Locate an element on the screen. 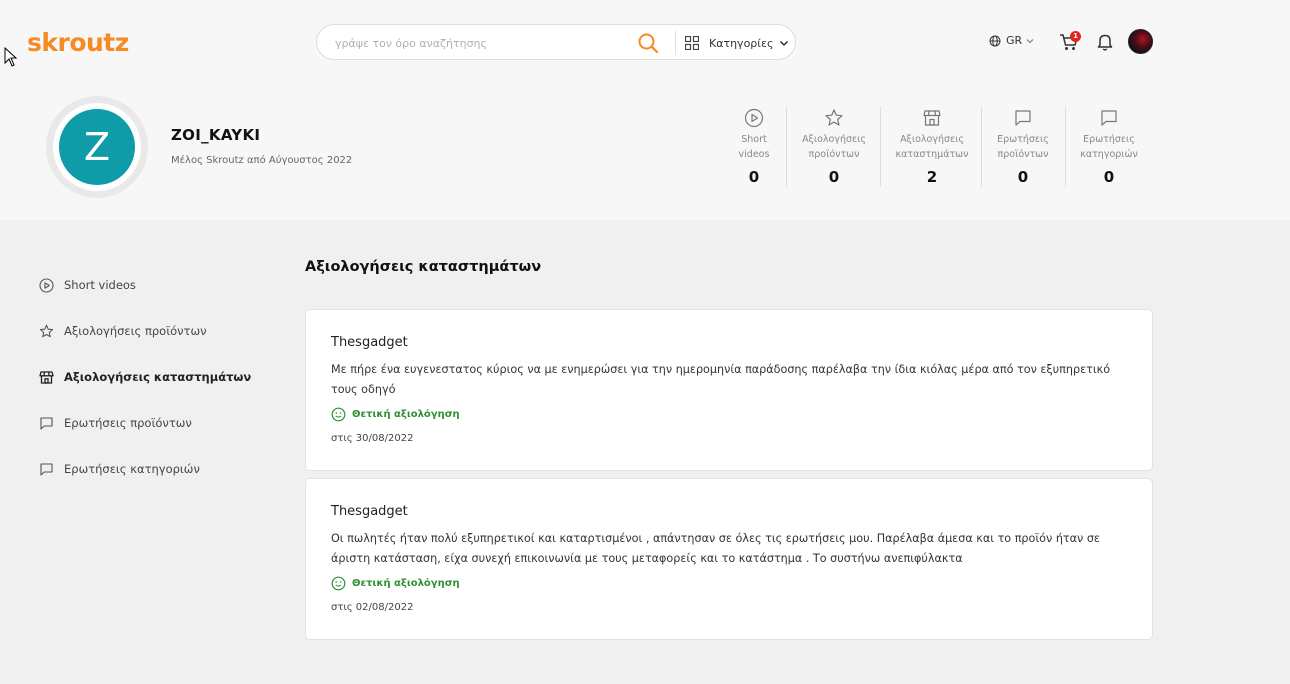  page-title: Αξιολογήσεις καταστημάτων is located at coordinates (423, 267).